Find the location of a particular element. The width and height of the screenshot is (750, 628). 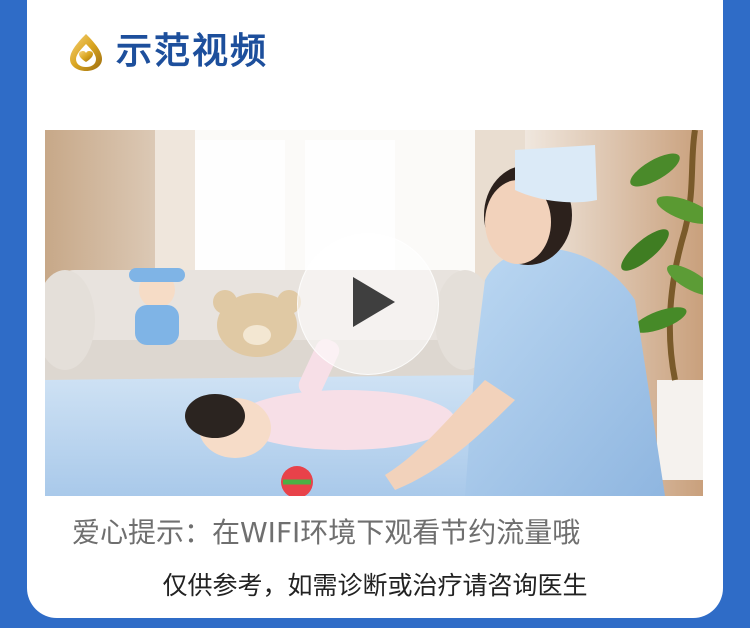

wifi-tip-text: 爱心提示：在WIFI环境下观看节约流量哦 is located at coordinates (326, 532).